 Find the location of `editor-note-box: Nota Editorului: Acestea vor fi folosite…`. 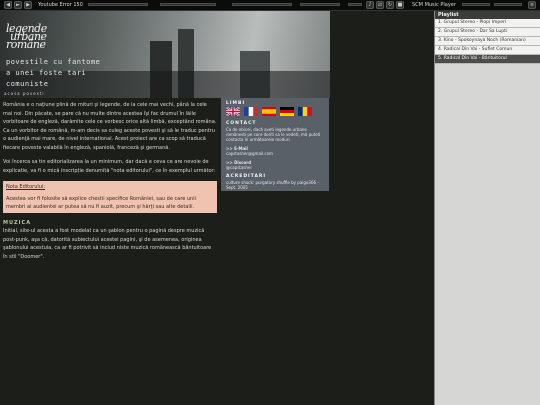

editor-note-box: Nota Editorului: Acestea vor fi folosite… is located at coordinates (110, 197).